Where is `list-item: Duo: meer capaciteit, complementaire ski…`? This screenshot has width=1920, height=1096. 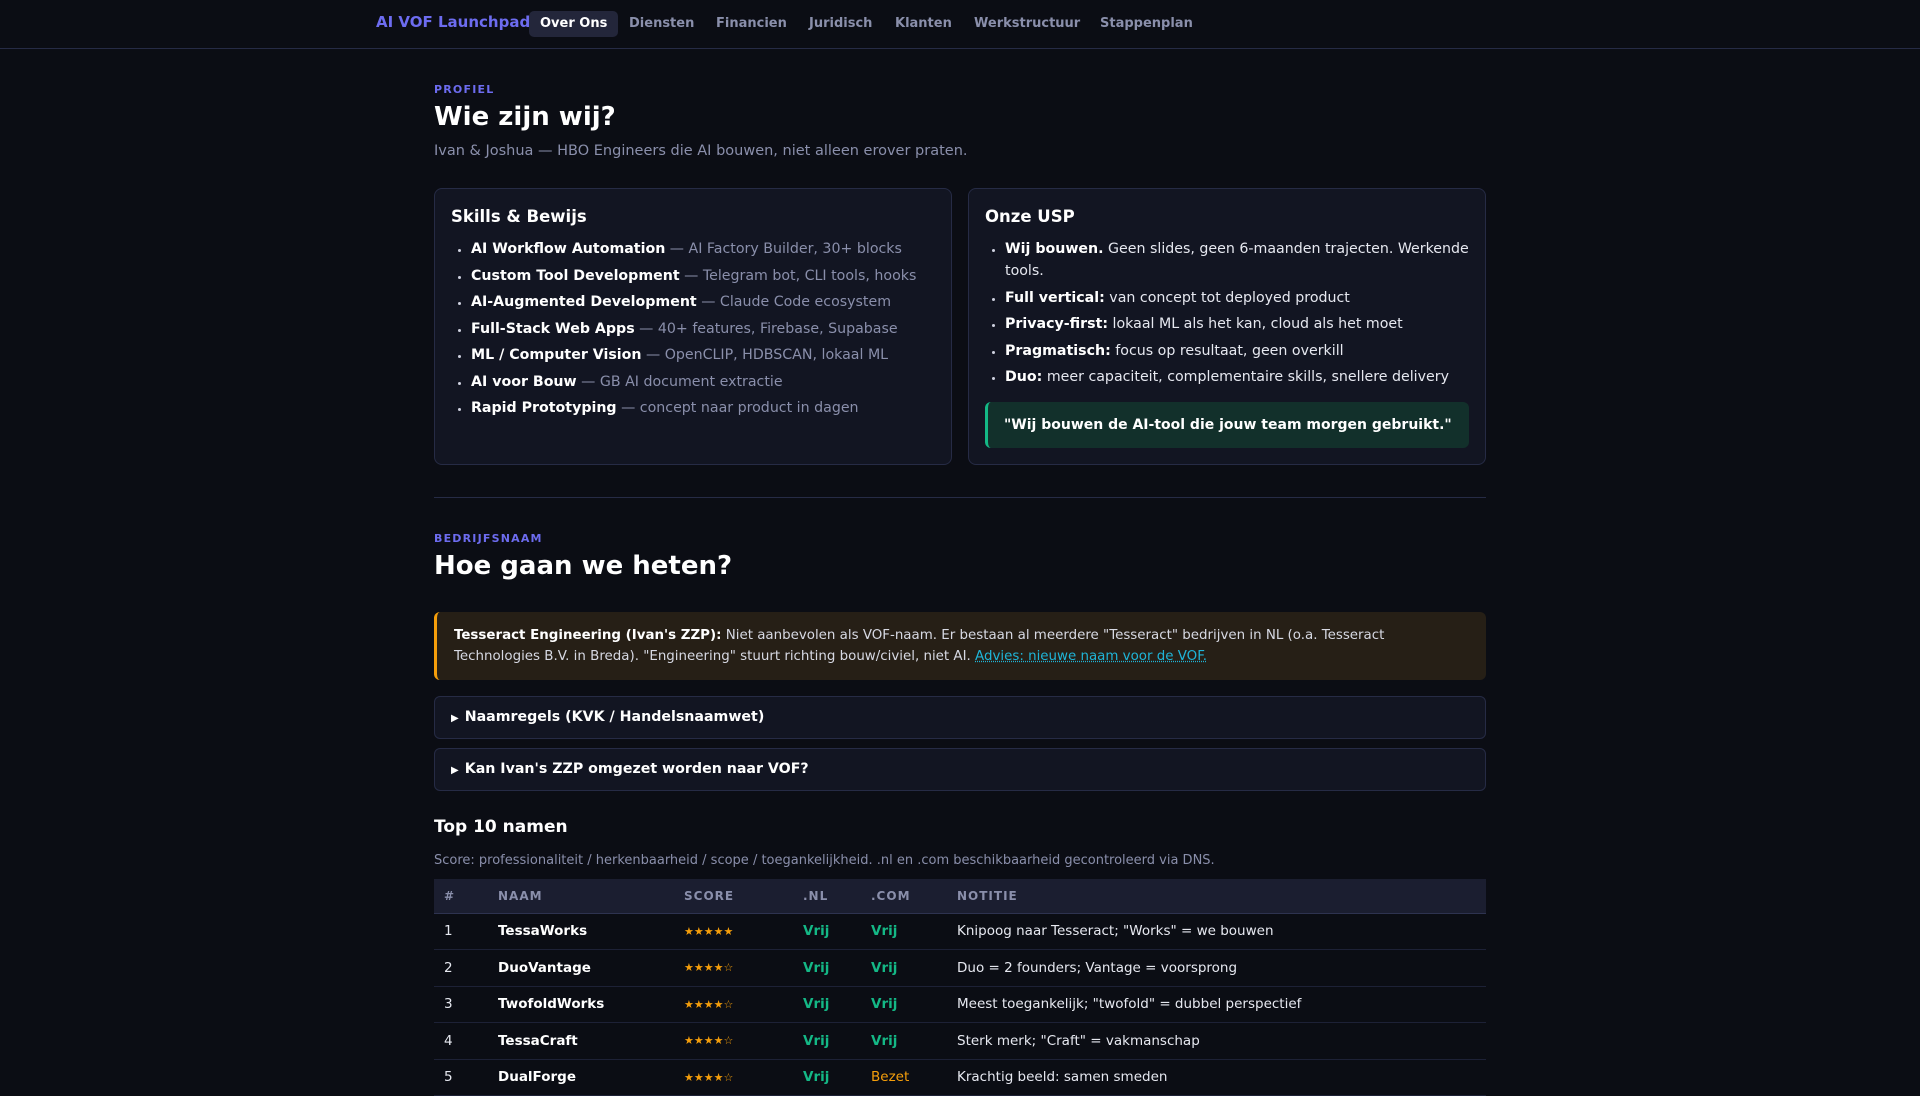 list-item: Duo: meer capaciteit, complementaire ski… is located at coordinates (1237, 377).